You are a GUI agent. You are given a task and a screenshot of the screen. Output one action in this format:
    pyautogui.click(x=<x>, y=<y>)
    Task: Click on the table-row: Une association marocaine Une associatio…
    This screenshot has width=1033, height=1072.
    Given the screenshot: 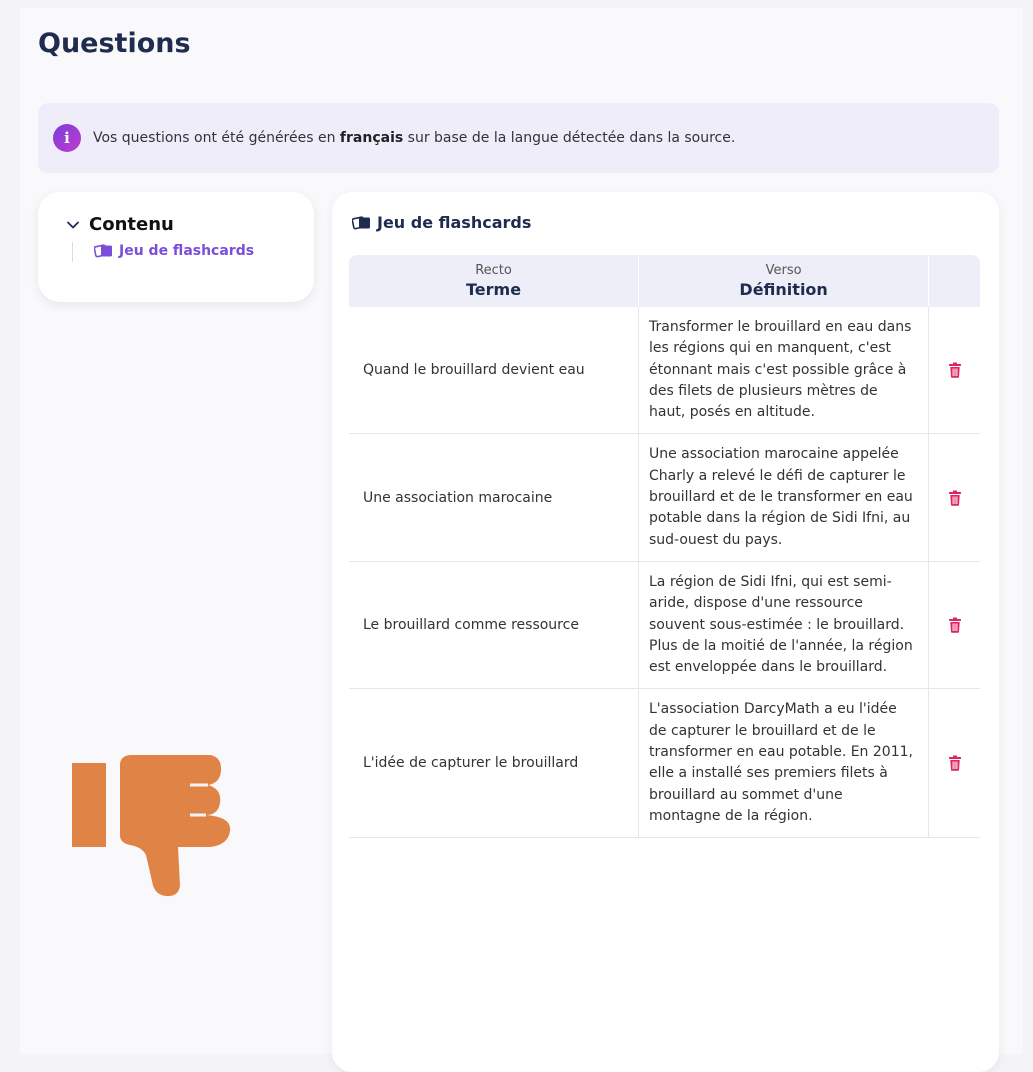 What is the action you would take?
    pyautogui.click(x=664, y=498)
    